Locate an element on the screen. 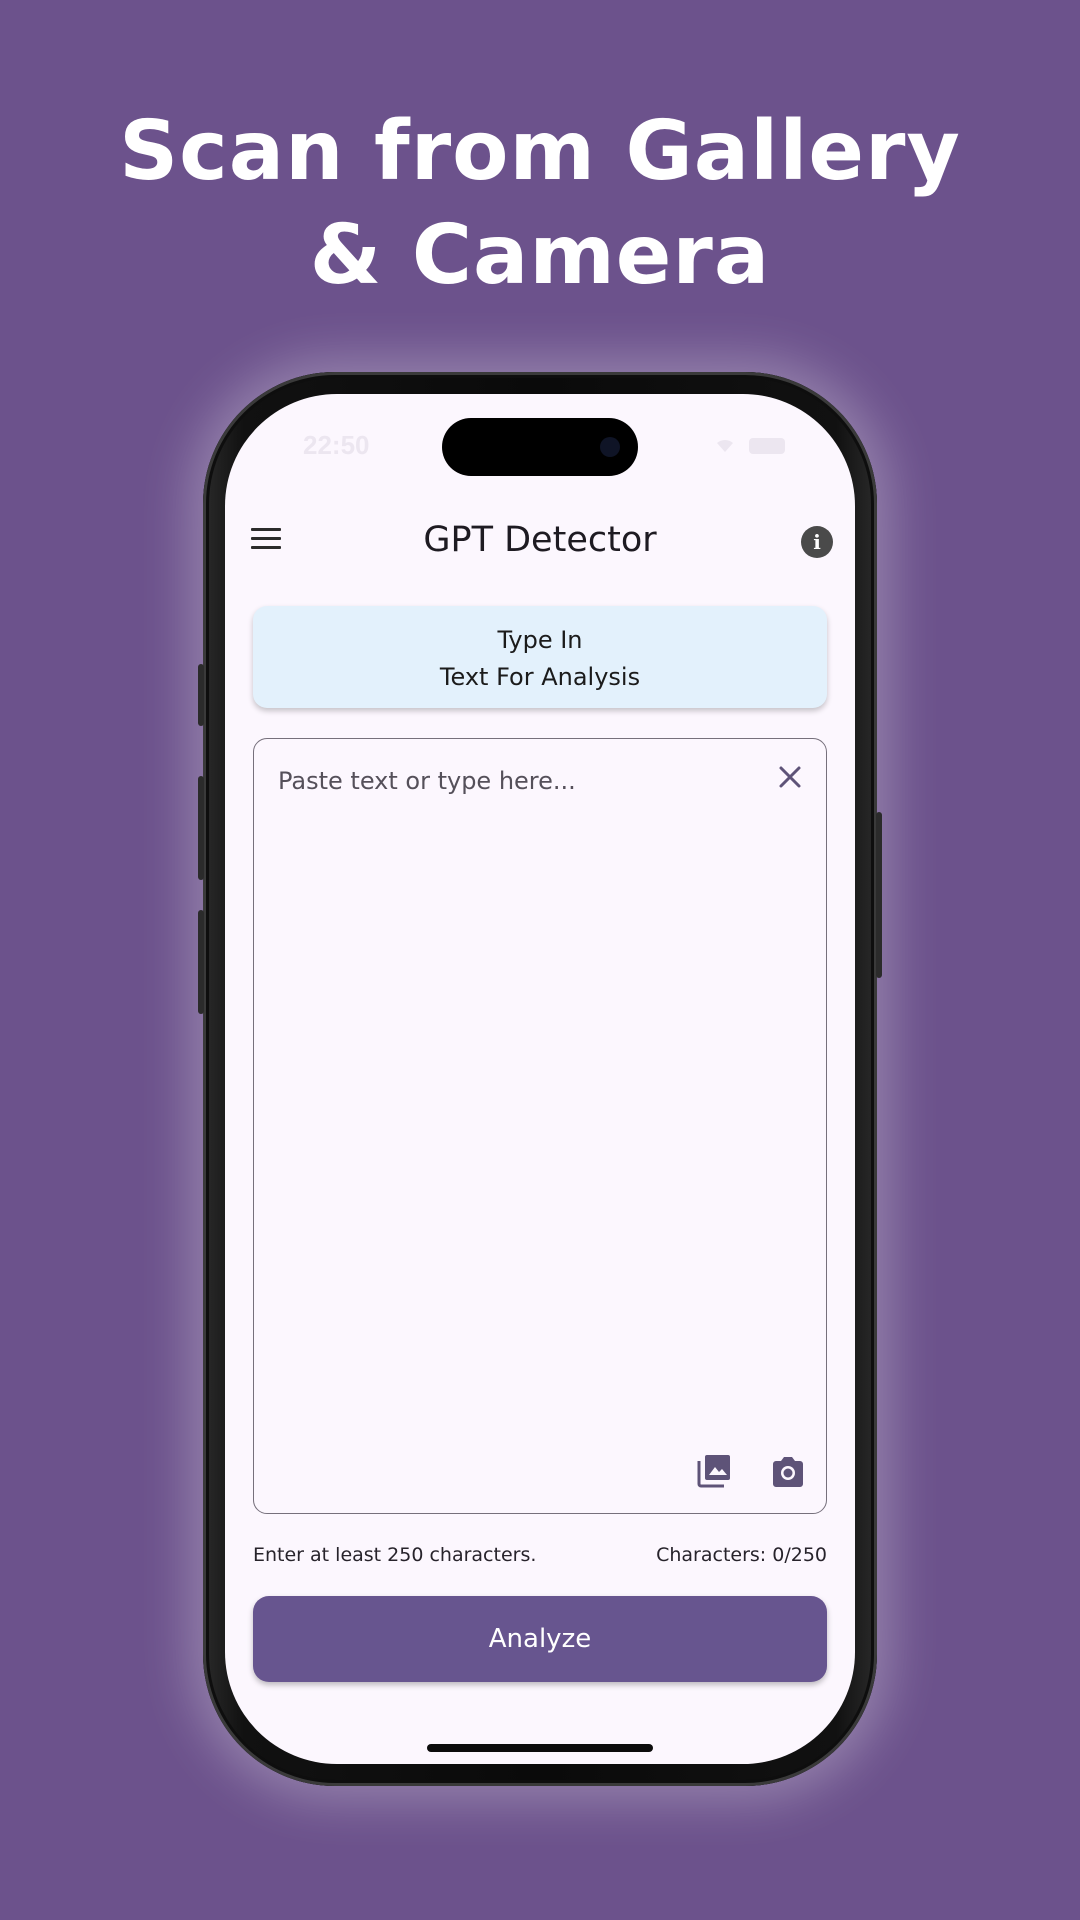 This screenshot has width=1080, height=1920. phone-power-button is located at coordinates (879, 895).